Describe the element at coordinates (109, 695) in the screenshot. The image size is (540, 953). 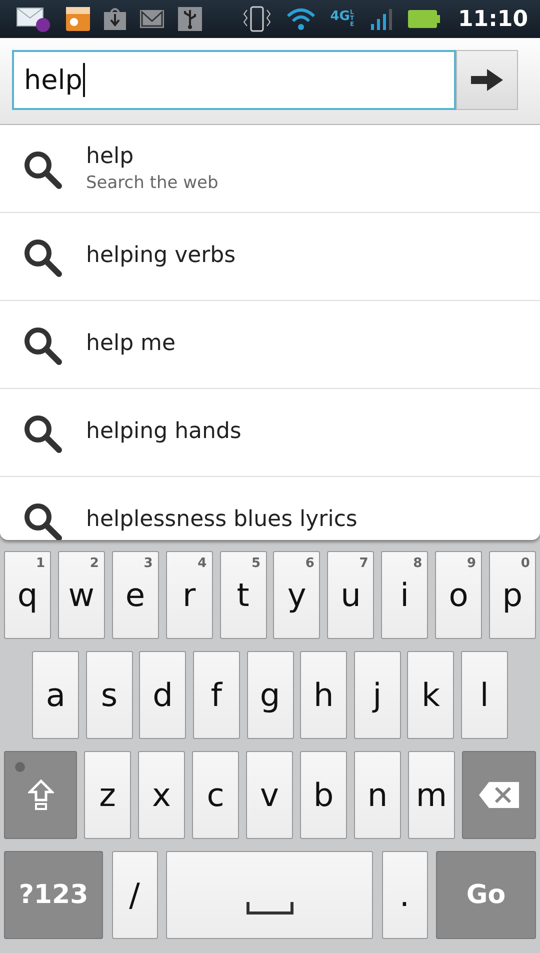
I see `key: s` at that location.